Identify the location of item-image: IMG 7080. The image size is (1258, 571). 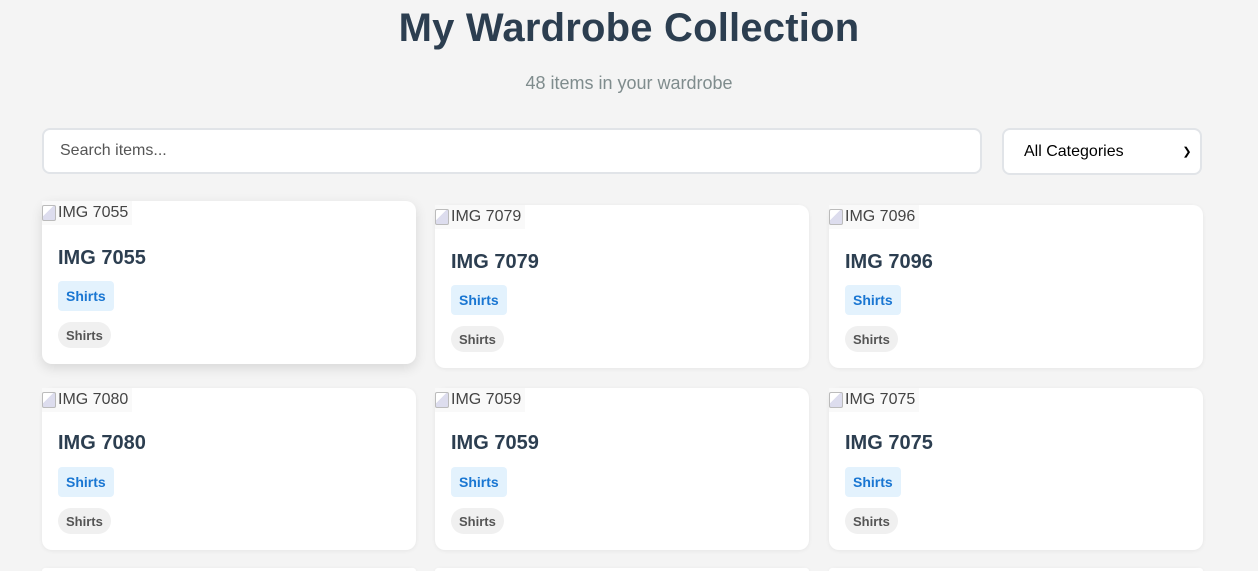
(87, 400).